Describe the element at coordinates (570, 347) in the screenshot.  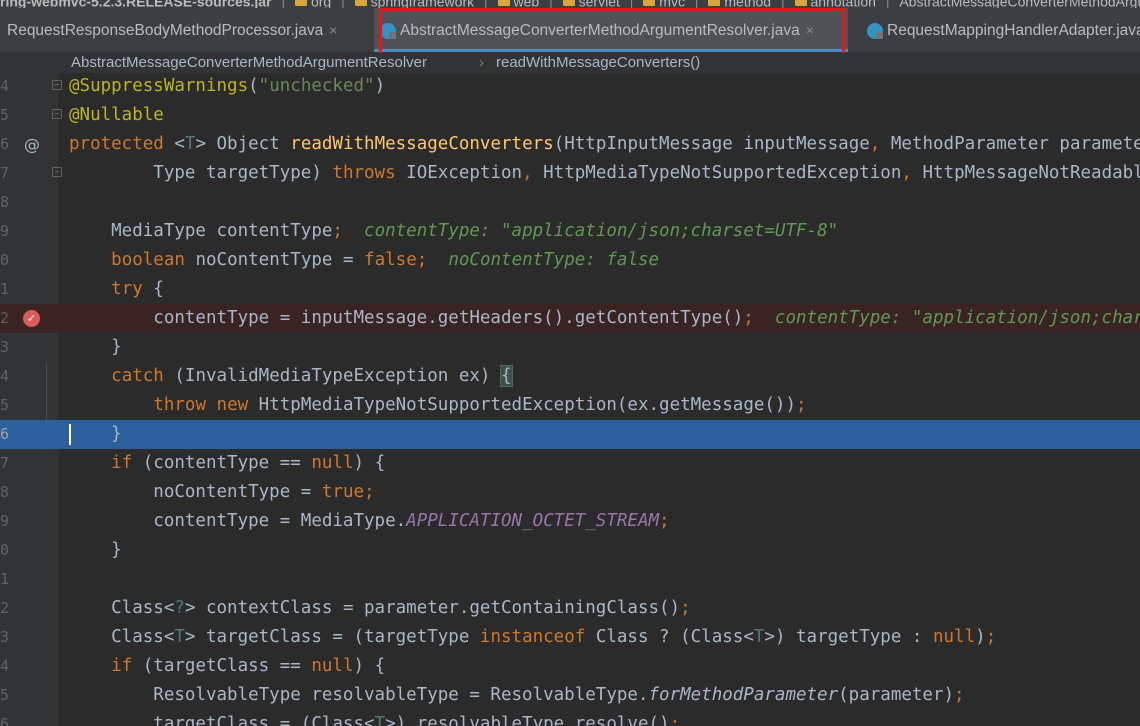
I see `code-line: 3 }` at that location.